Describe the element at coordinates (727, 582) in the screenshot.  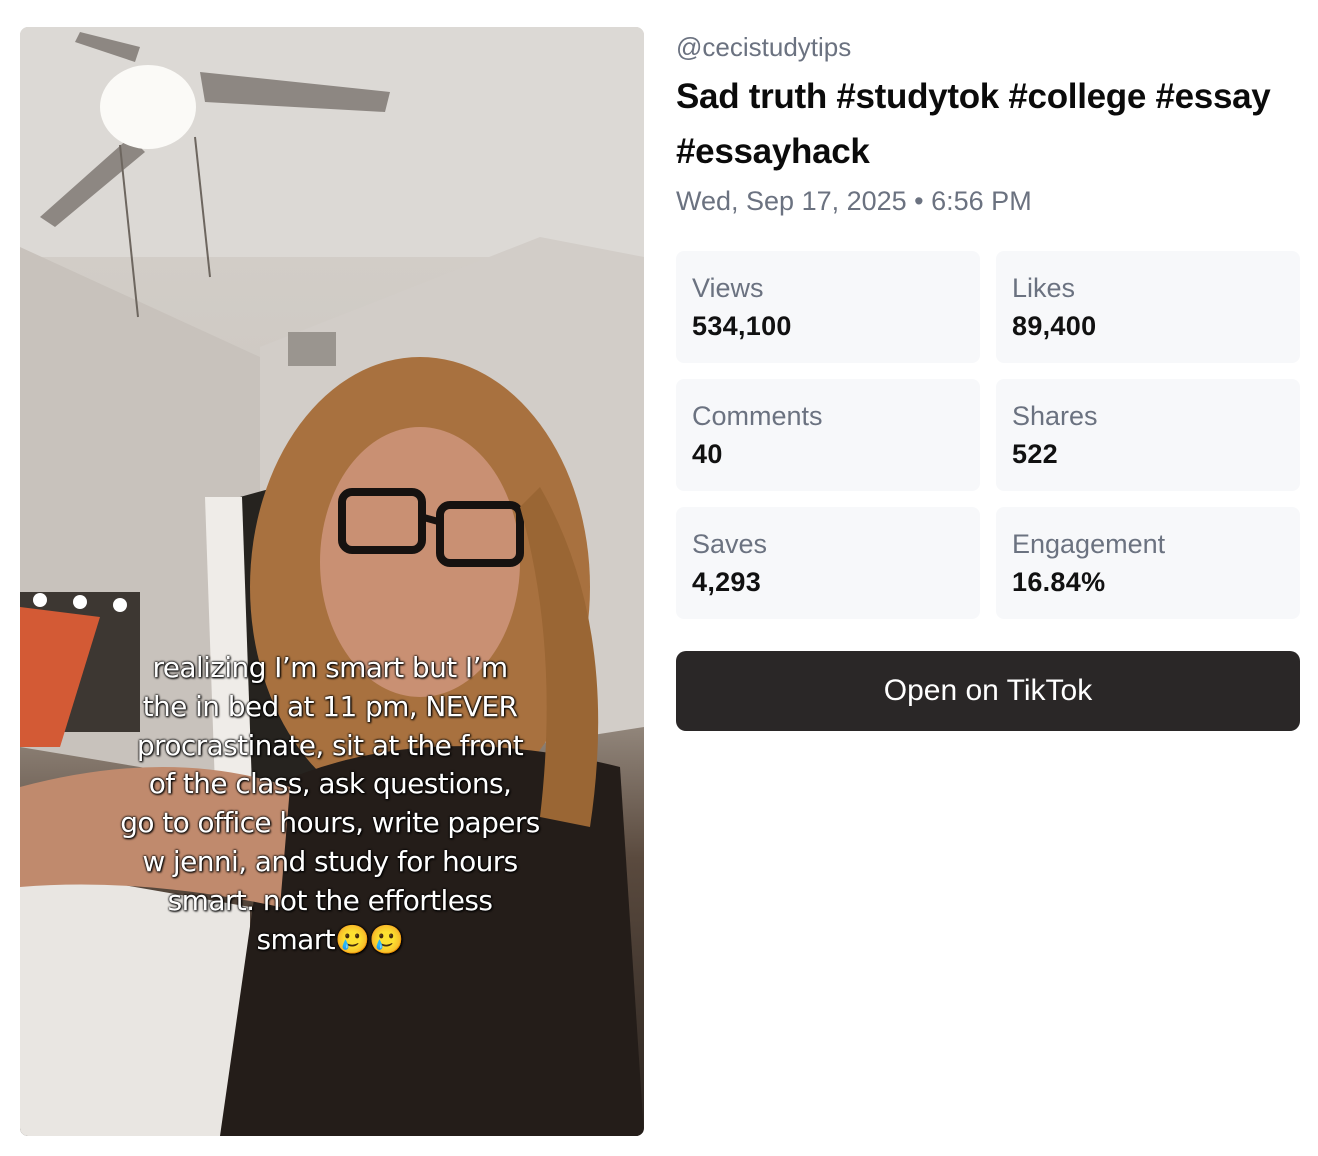
I see `stat-value: 4,293` at that location.